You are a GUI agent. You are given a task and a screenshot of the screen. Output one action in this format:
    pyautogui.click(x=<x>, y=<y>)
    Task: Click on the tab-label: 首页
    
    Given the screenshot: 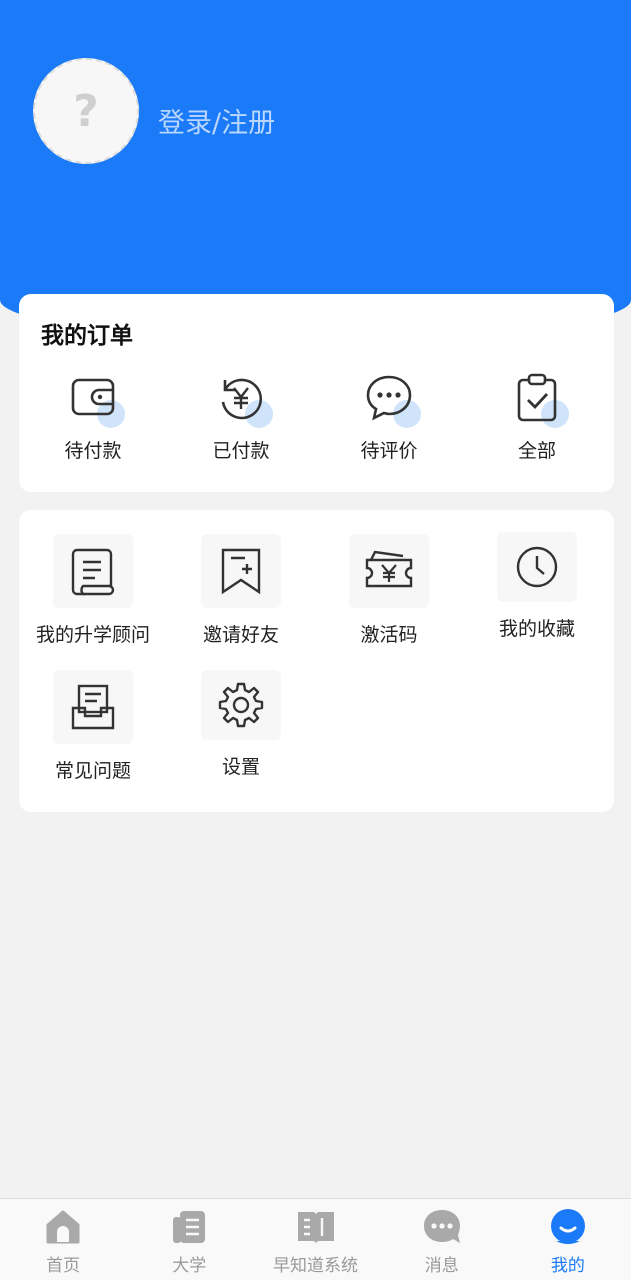 What is the action you would take?
    pyautogui.click(x=63, y=1266)
    